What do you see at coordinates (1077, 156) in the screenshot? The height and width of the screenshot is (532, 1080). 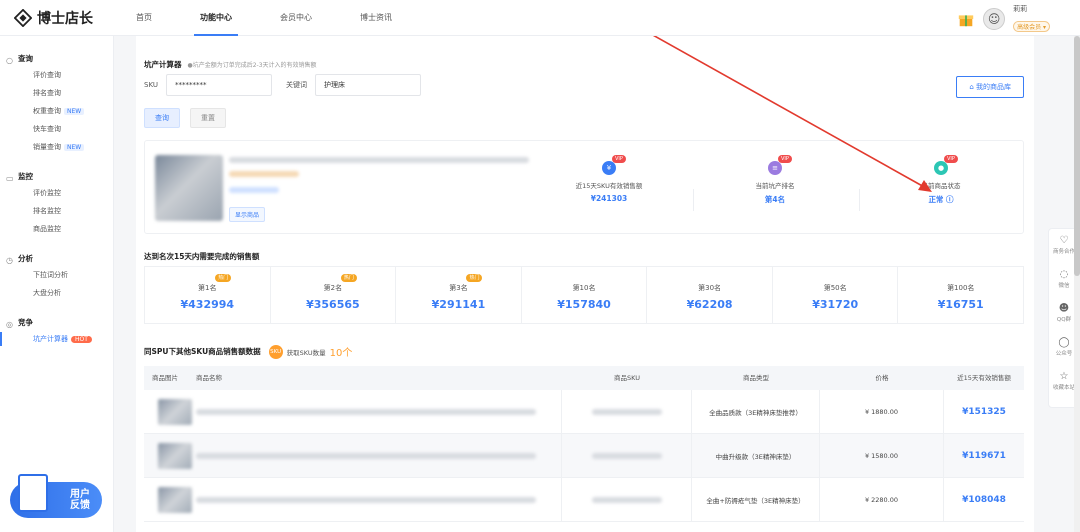 I see `scrollbar-thumb` at bounding box center [1077, 156].